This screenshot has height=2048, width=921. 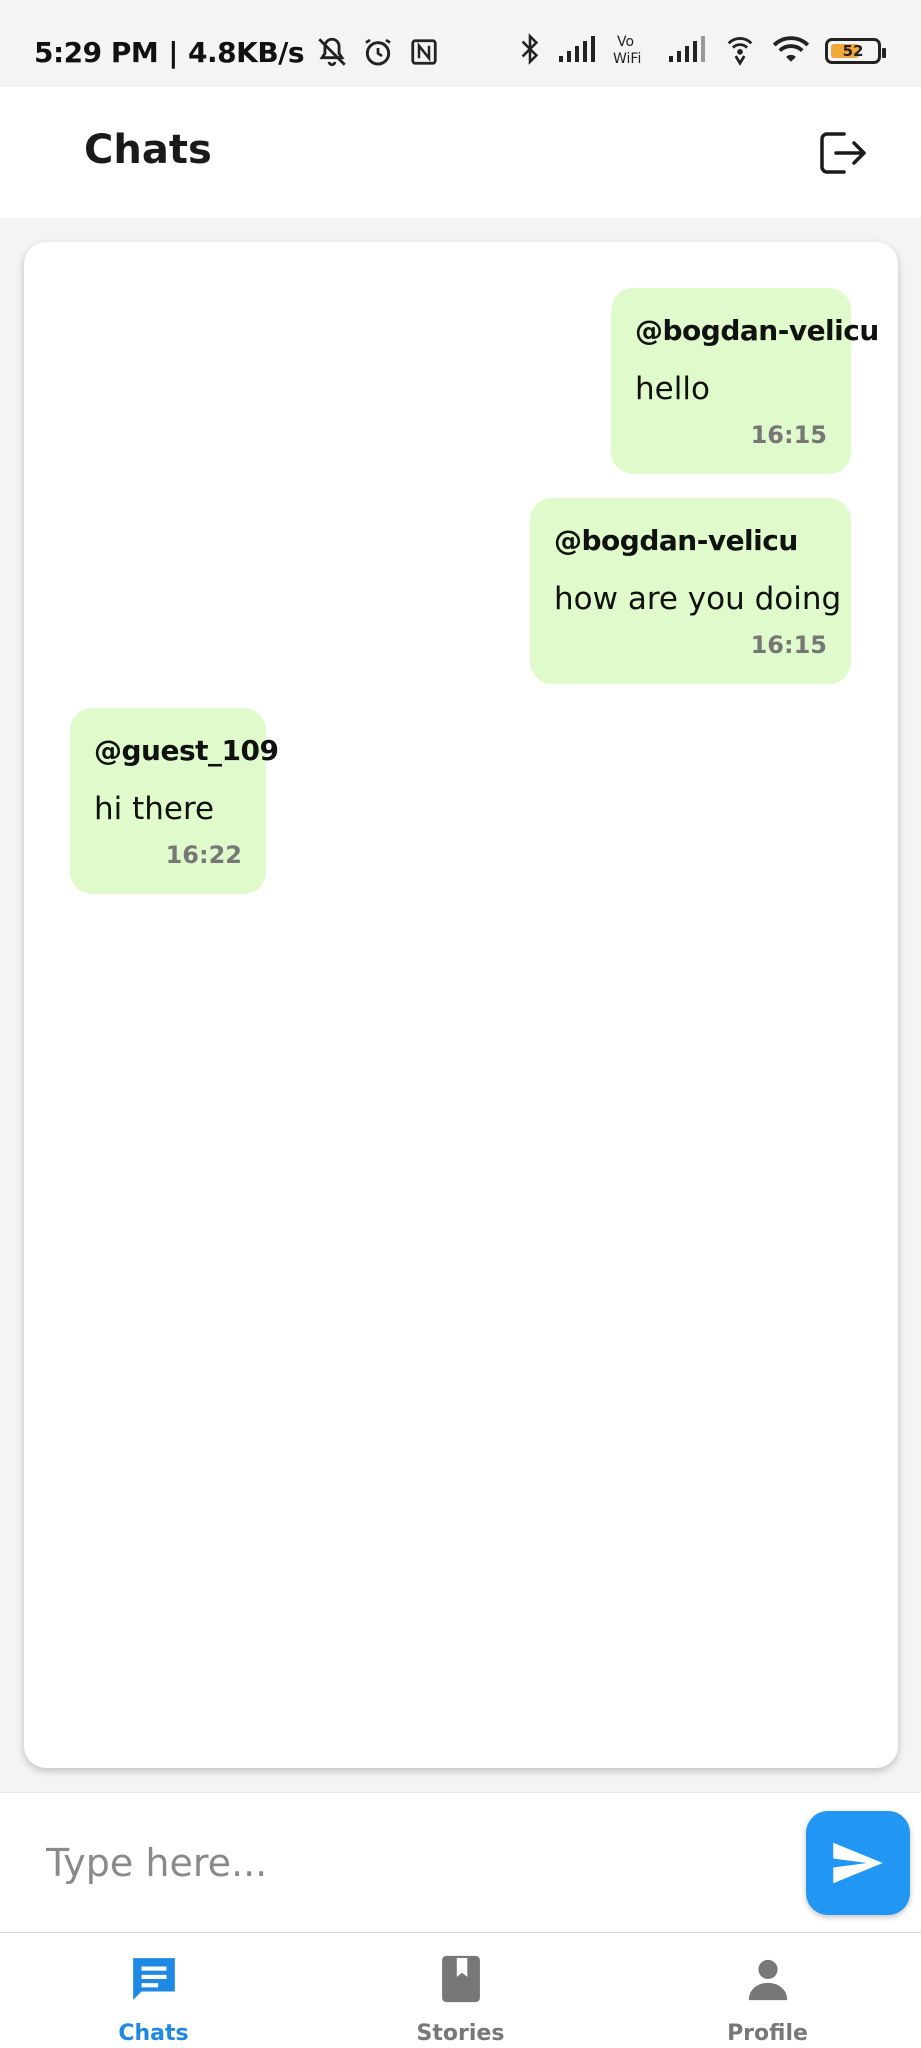 I want to click on nfc-icon, so click(x=424, y=52).